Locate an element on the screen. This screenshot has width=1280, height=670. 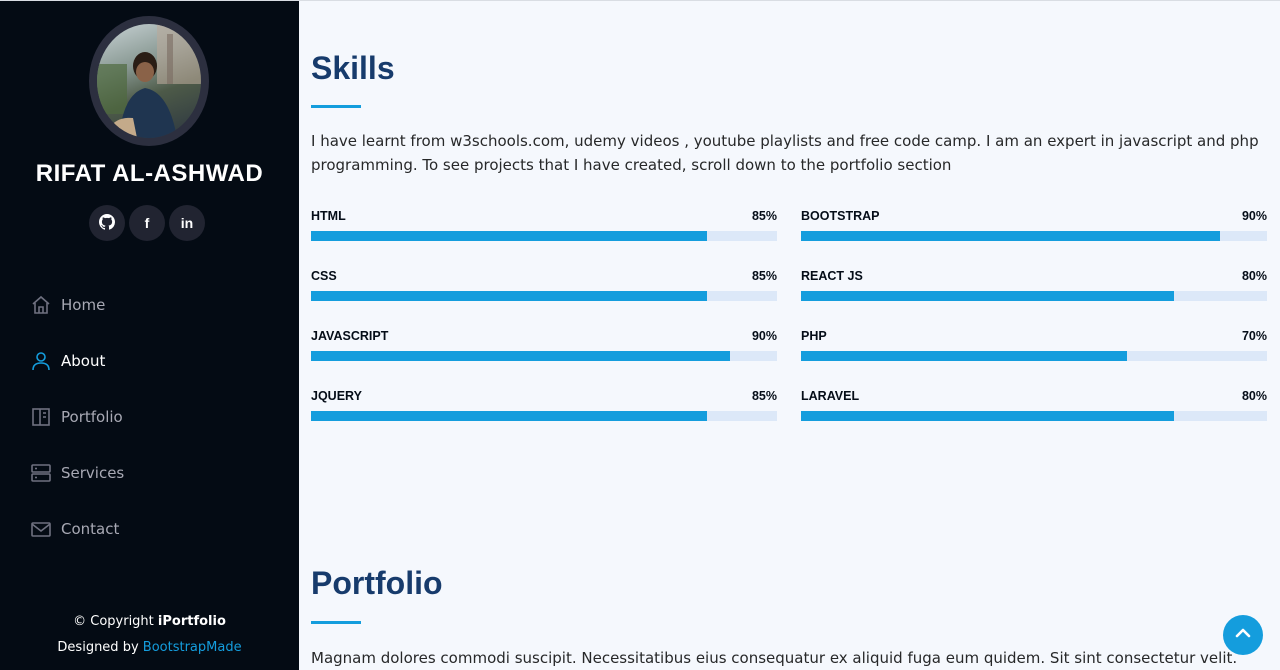
facebook-icon: f is located at coordinates (147, 223).